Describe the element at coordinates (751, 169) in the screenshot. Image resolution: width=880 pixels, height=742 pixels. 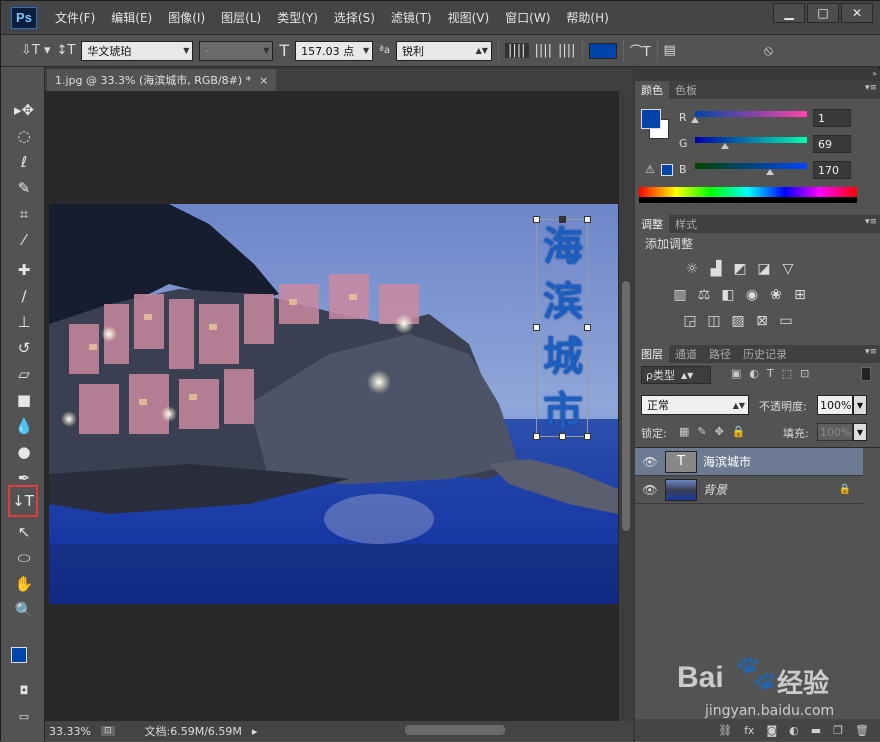
I see `b-slider` at that location.